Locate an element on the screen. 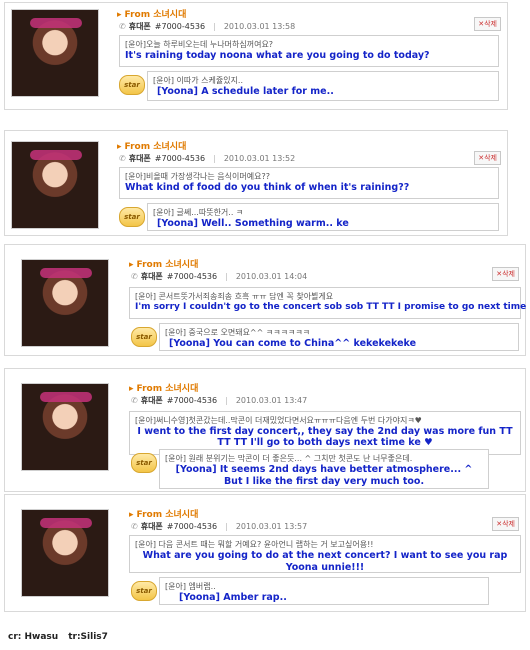 The image size is (530, 650). reply-bubble: [윤아] 엠버랩.. [Yoona] Amber rap.. is located at coordinates (324, 591).